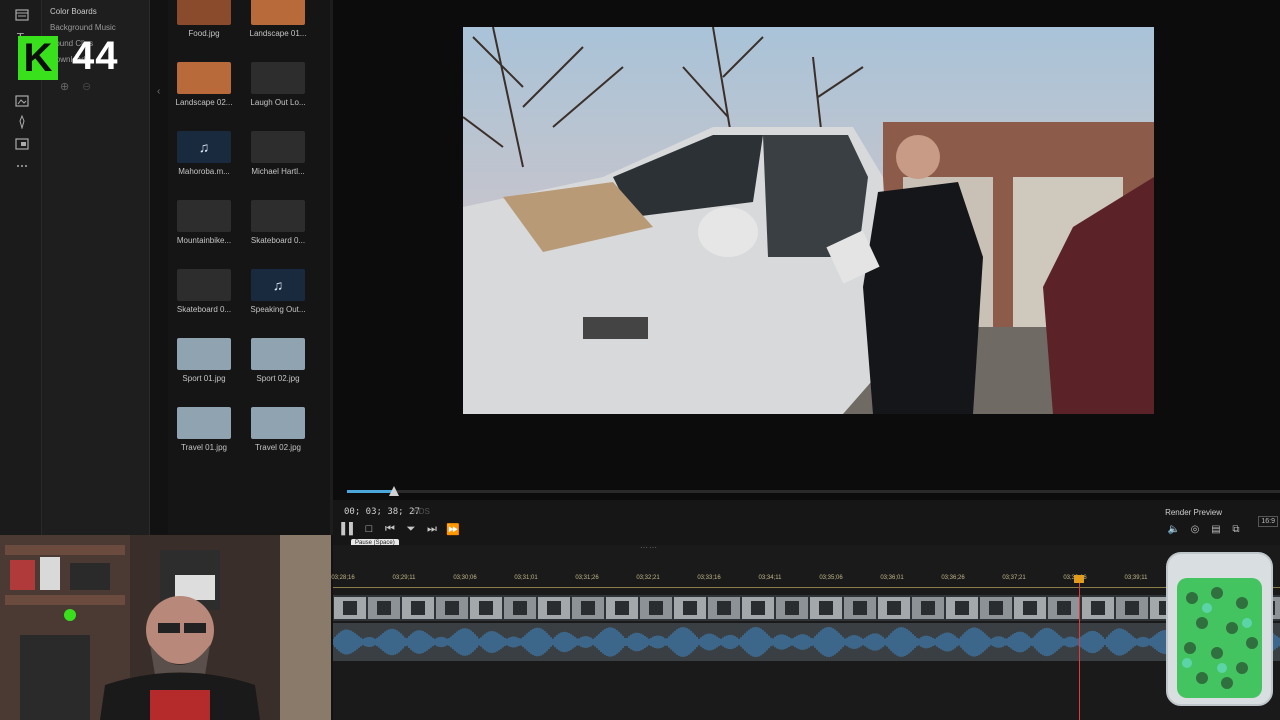  What do you see at coordinates (95, 56) in the screenshot?
I see `kick-viewer-count: 44` at bounding box center [95, 56].